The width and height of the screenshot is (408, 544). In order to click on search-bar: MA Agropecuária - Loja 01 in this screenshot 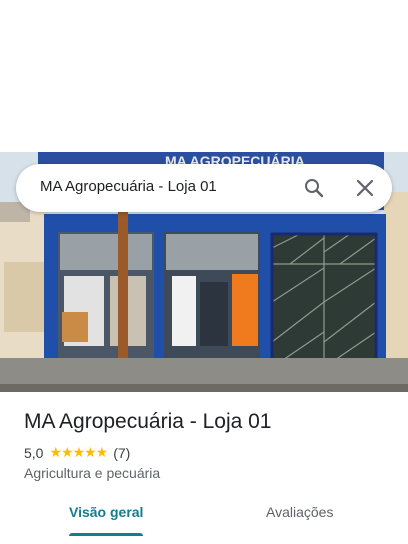, I will do `click(204, 188)`.